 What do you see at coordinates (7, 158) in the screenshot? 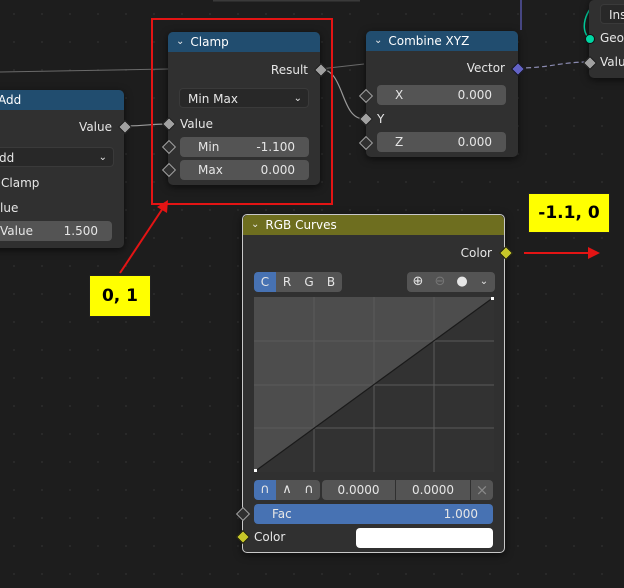
I see `add-operation-value: dd` at bounding box center [7, 158].